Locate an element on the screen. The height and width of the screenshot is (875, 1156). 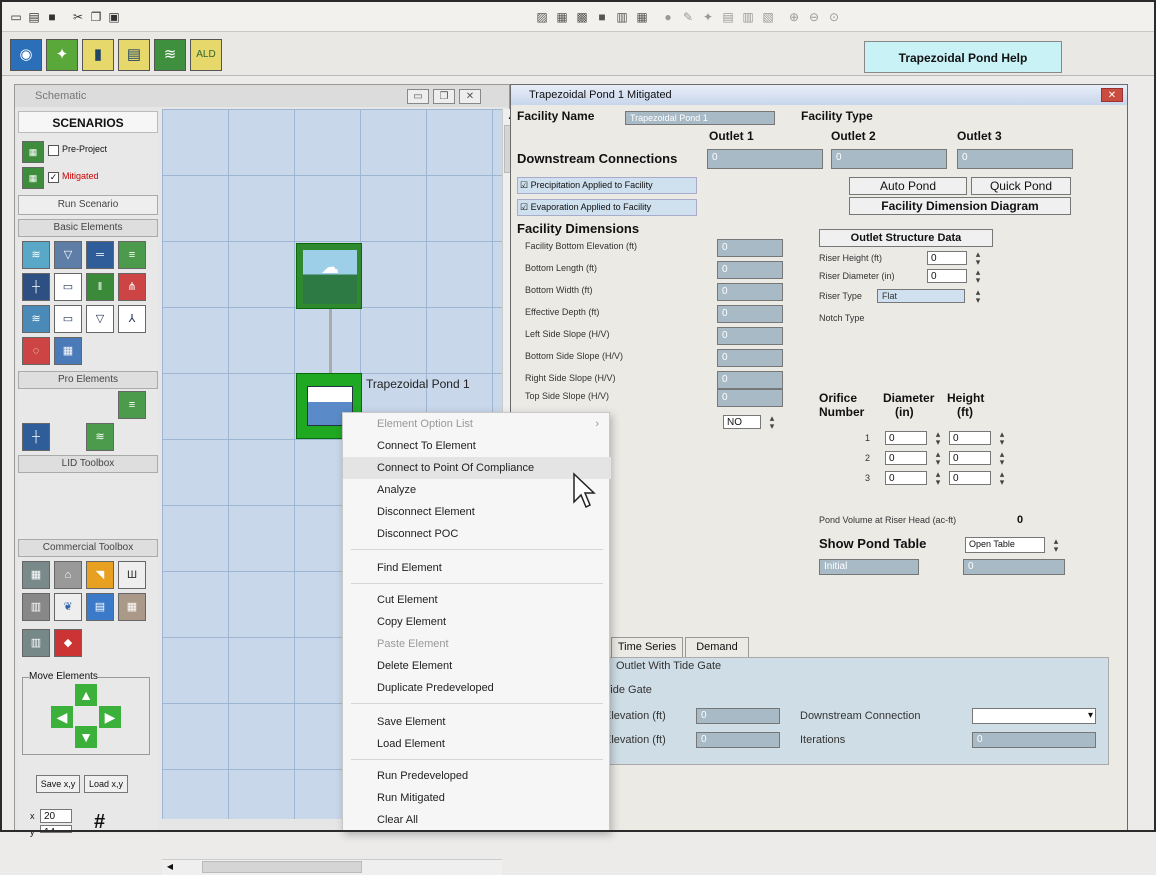
menu-item-disconnect-poc: Disconnect POC is located at coordinates (477, 534).